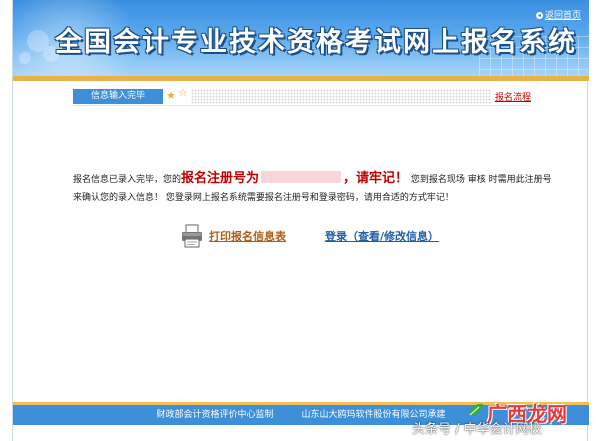  Describe the element at coordinates (301, 78) in the screenshot. I see `banner-divider` at that location.